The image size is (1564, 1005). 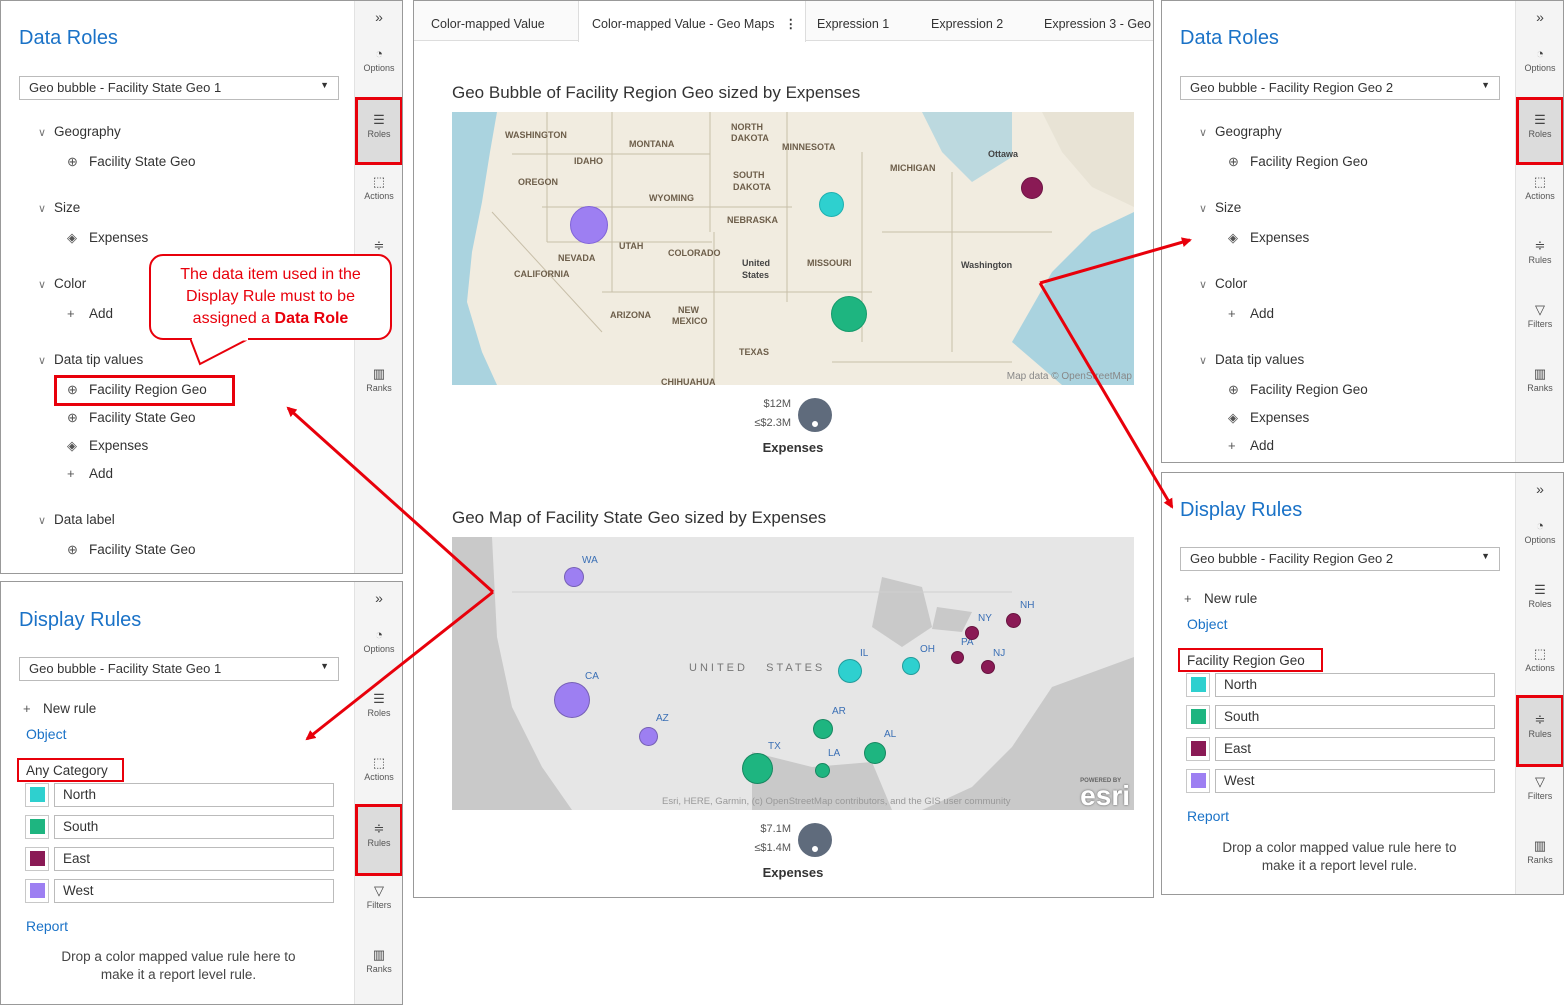 What do you see at coordinates (99, 359) in the screenshot?
I see `section-label: Data tip values` at bounding box center [99, 359].